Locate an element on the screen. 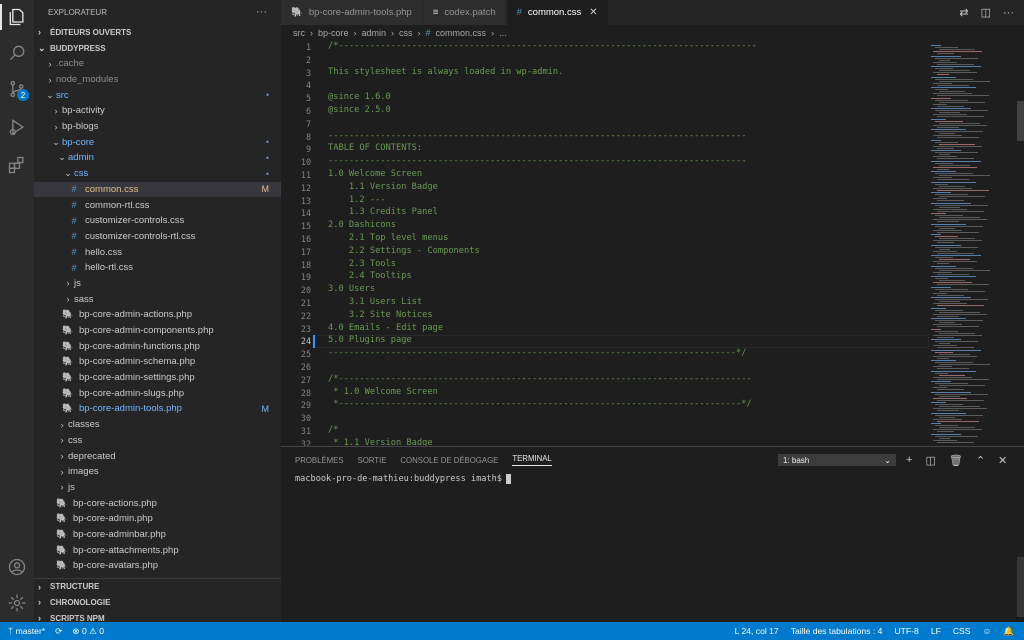 The image size is (1024, 640). line-number: 32 is located at coordinates (305, 442).